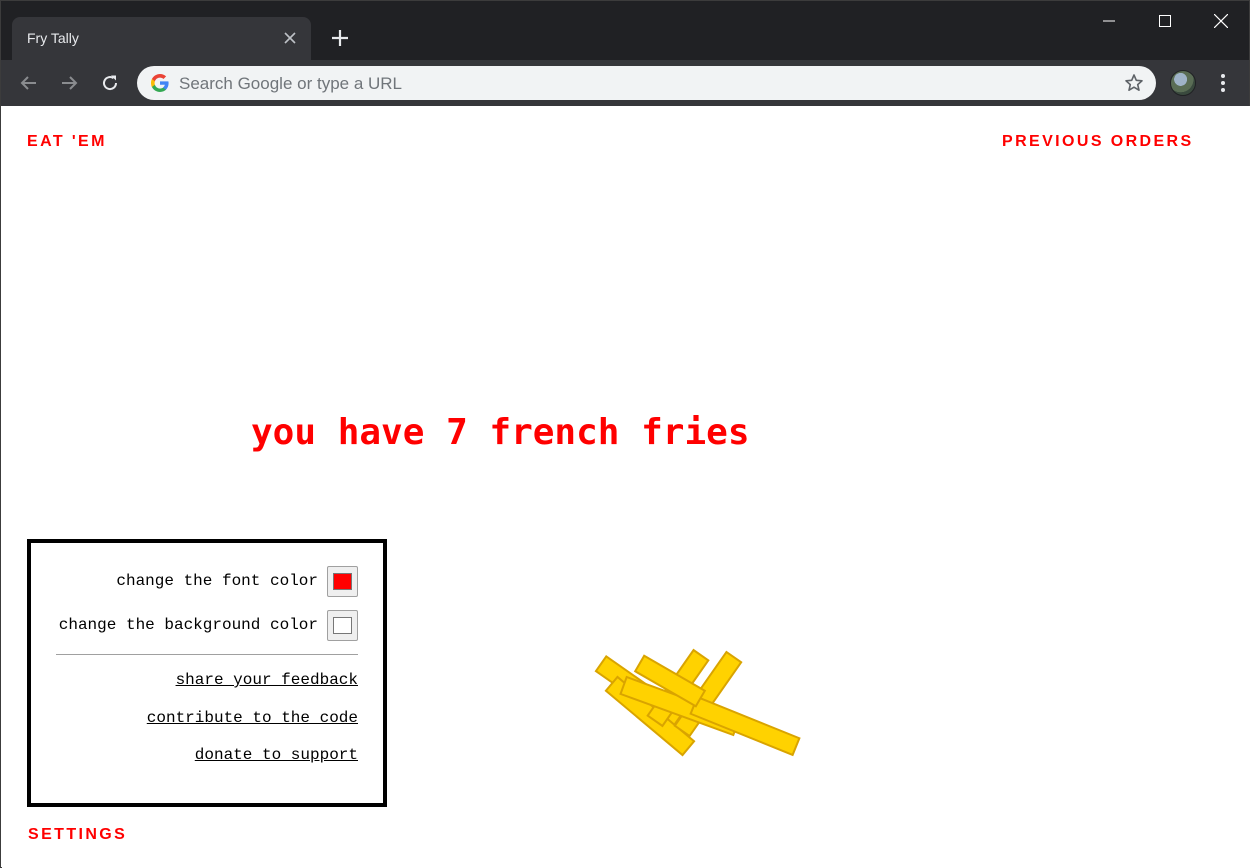 The width and height of the screenshot is (1250, 868). I want to click on background-color-swatch, so click(342, 625).